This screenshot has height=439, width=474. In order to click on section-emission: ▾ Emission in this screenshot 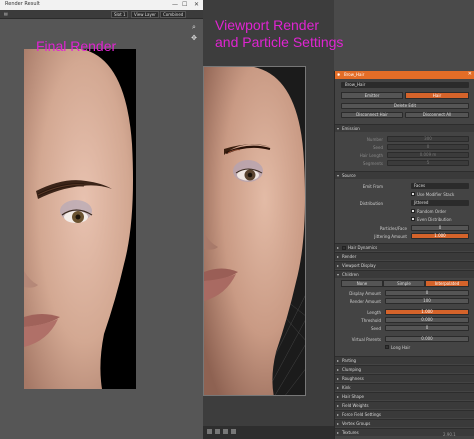, I will do `click(404, 128)`.